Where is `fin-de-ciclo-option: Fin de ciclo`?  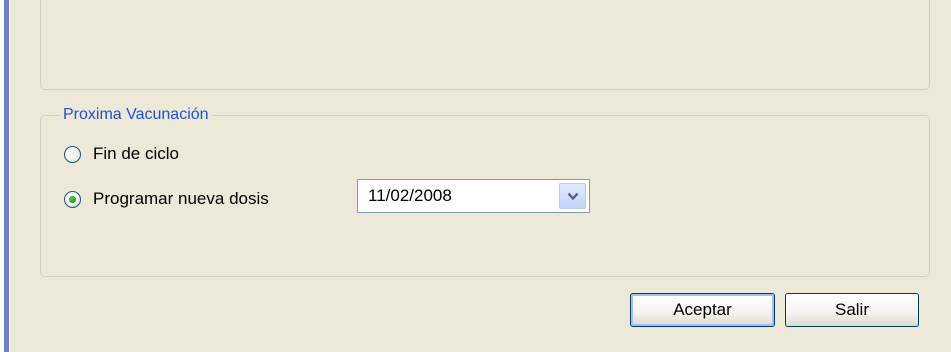
fin-de-ciclo-option: Fin de ciclo is located at coordinates (121, 154).